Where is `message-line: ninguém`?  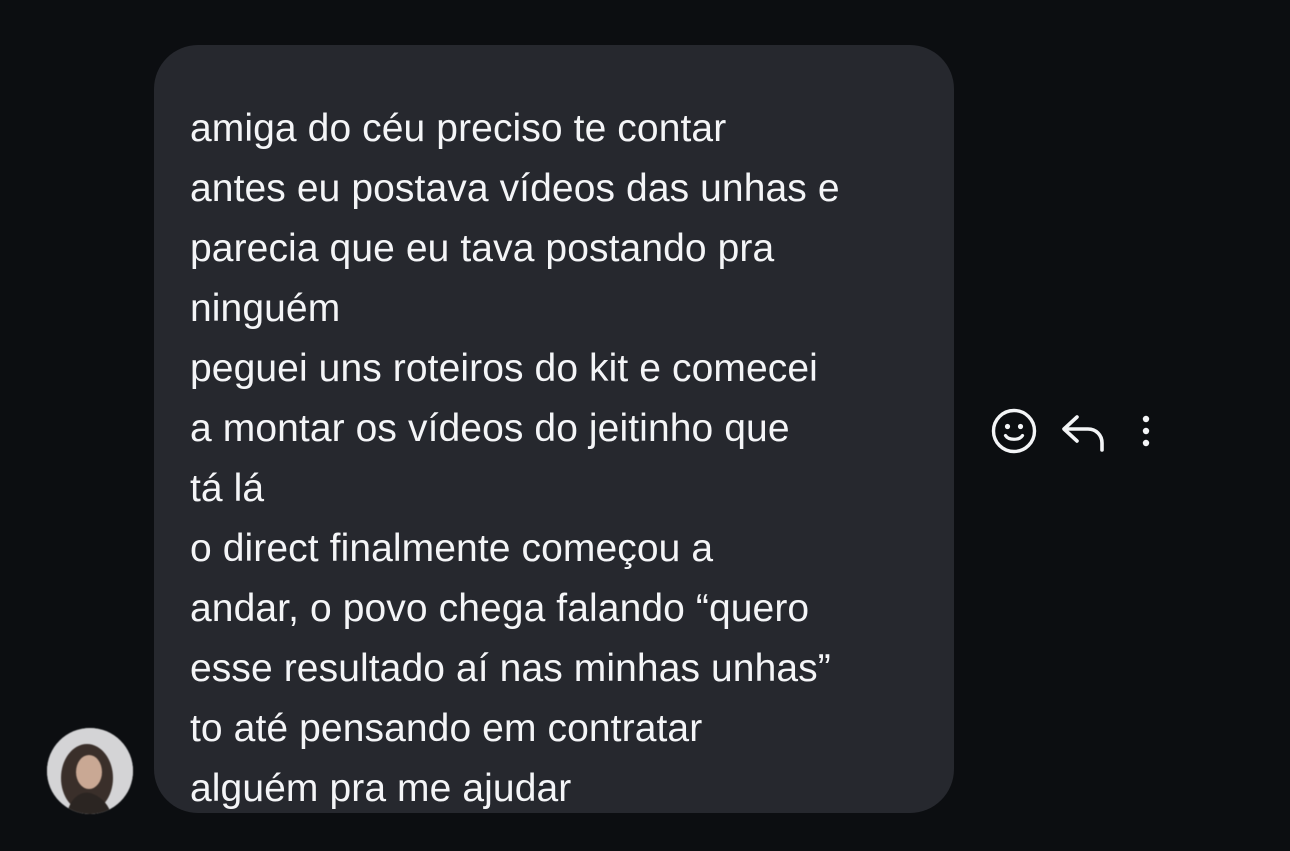 message-line: ninguém is located at coordinates (265, 308).